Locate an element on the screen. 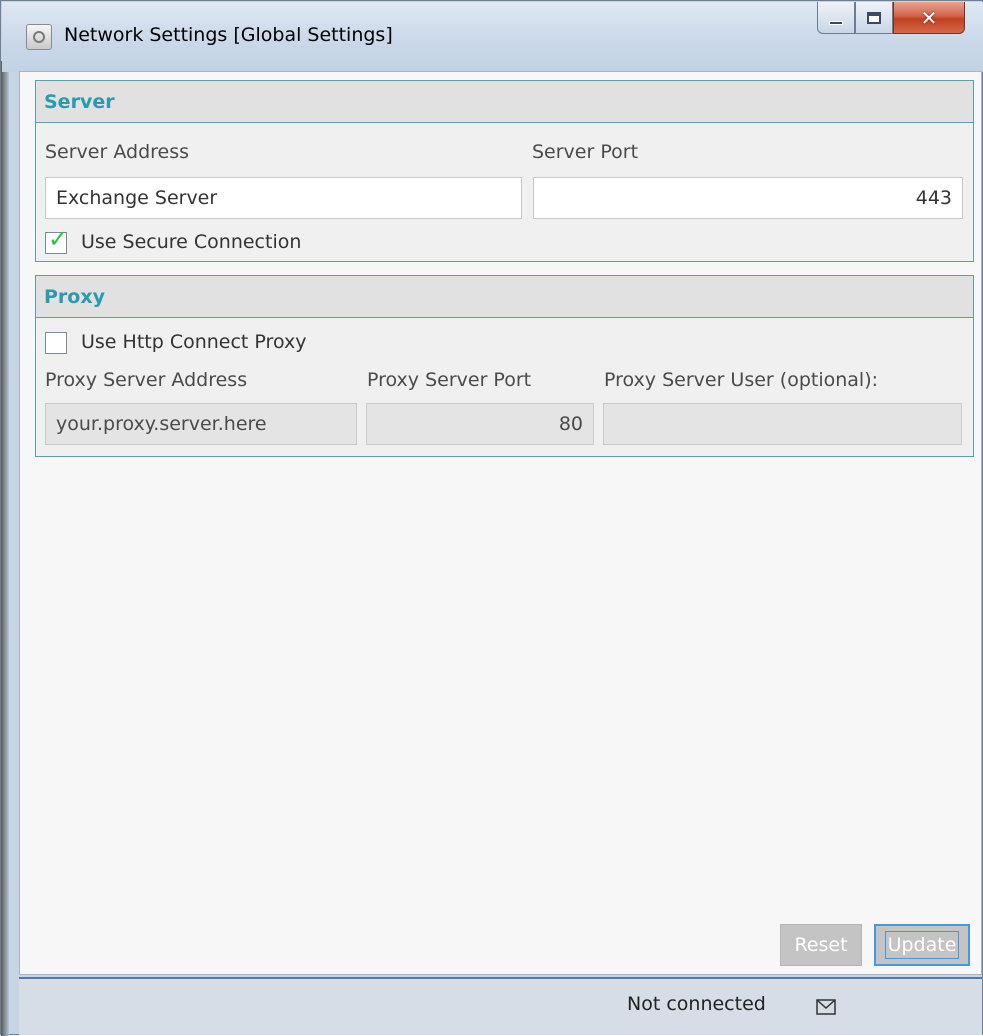 The image size is (983, 1036). proxy-port-input: 80 is located at coordinates (480, 424).